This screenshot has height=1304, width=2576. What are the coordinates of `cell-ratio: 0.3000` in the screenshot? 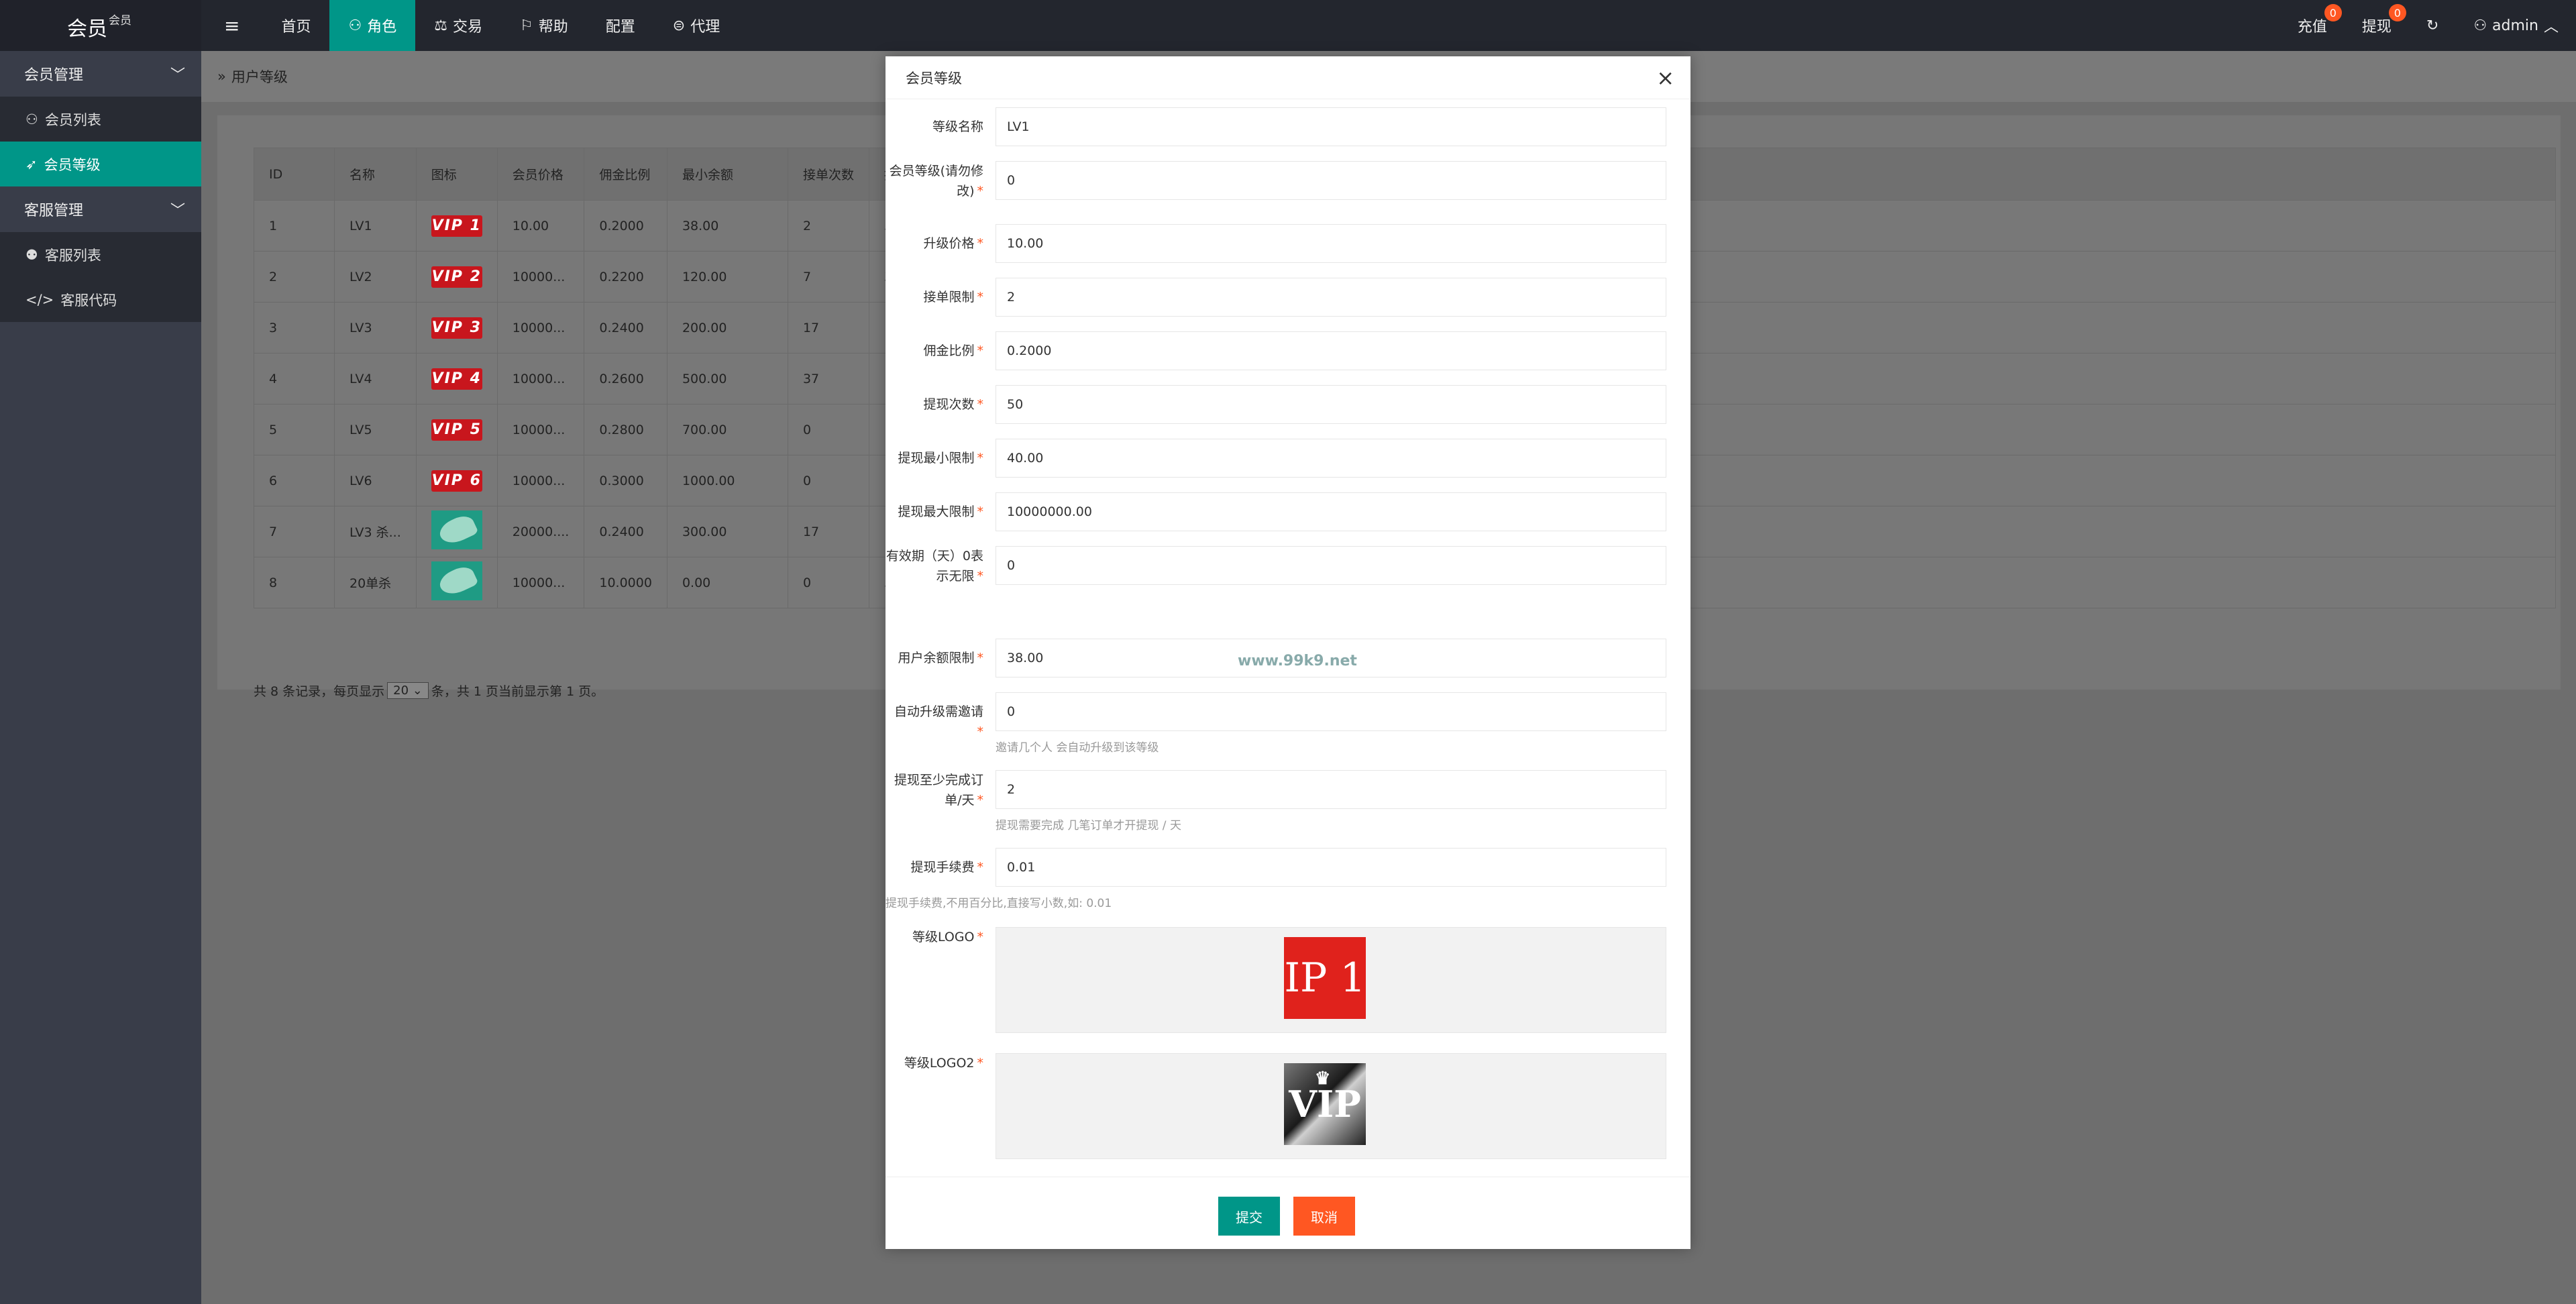 It's located at (625, 481).